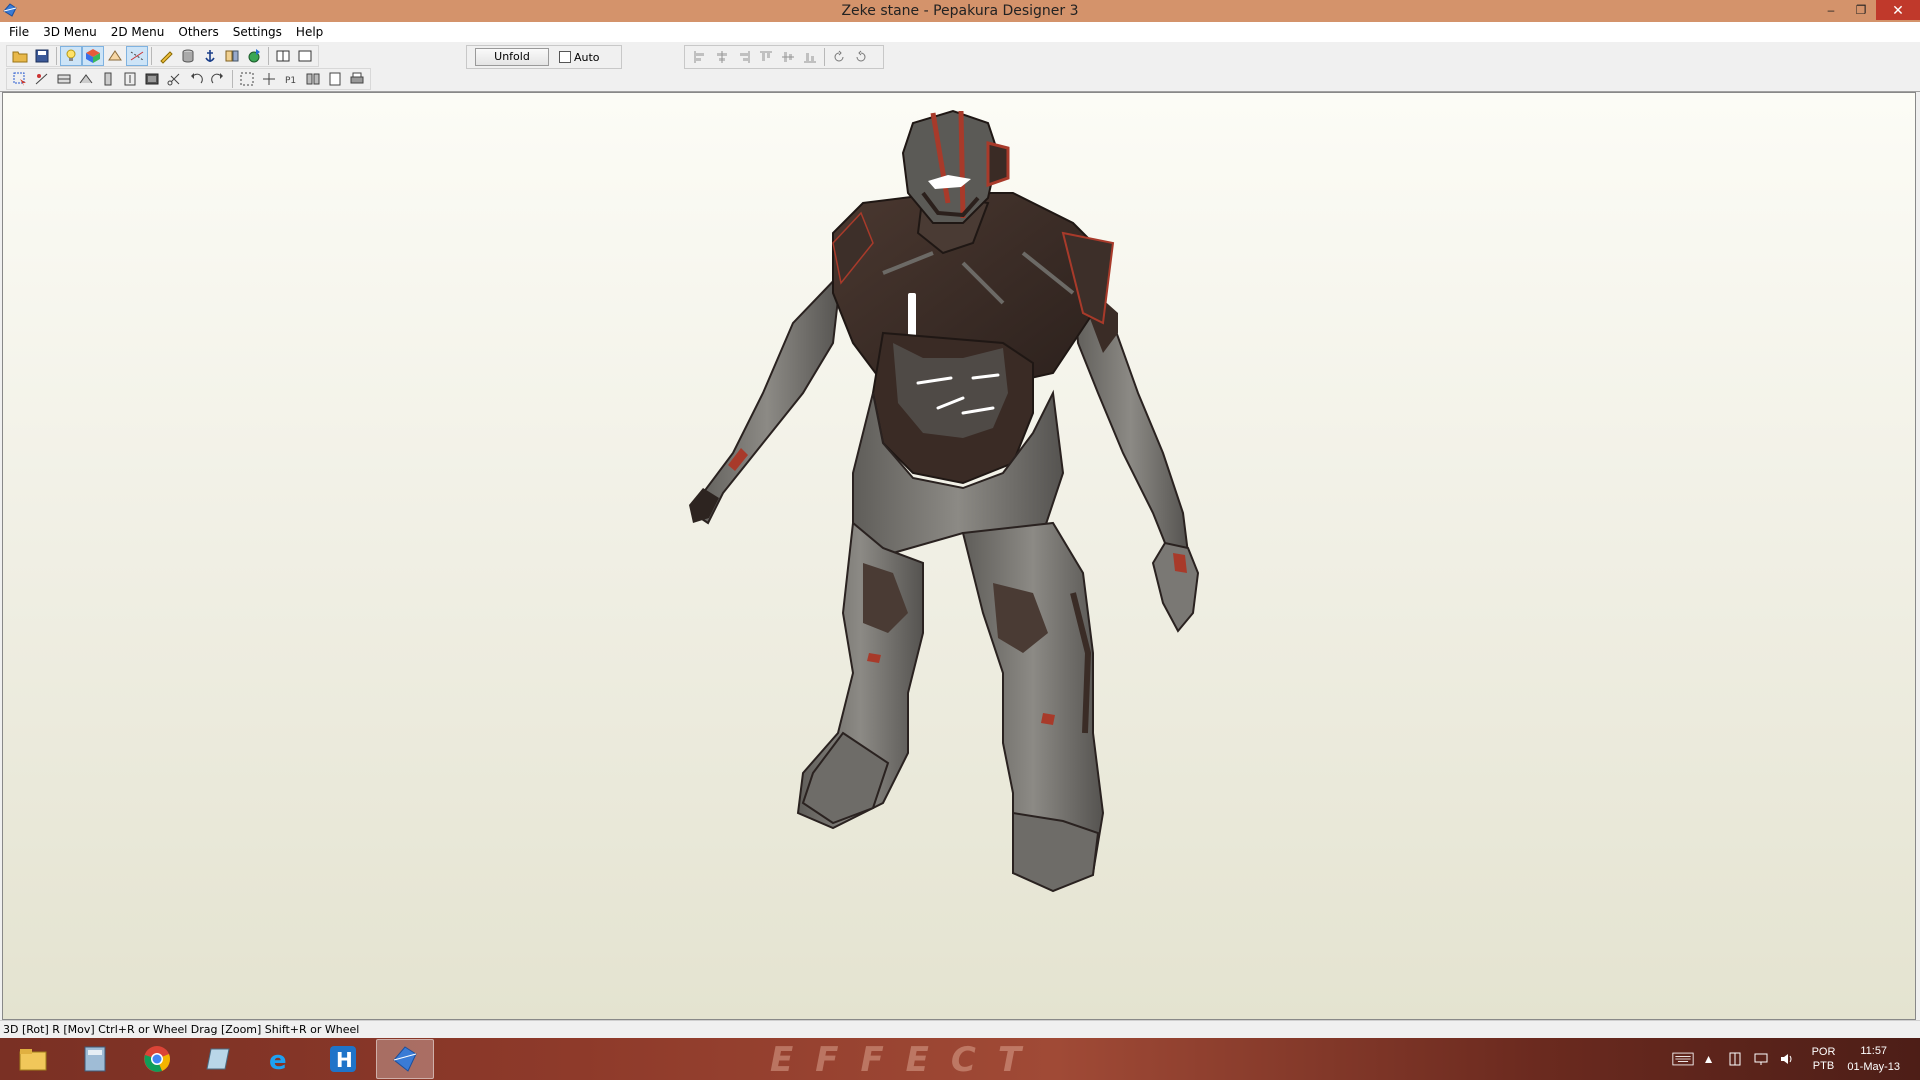 This screenshot has width=1920, height=1080. I want to click on texture-cube-icon, so click(93, 56).